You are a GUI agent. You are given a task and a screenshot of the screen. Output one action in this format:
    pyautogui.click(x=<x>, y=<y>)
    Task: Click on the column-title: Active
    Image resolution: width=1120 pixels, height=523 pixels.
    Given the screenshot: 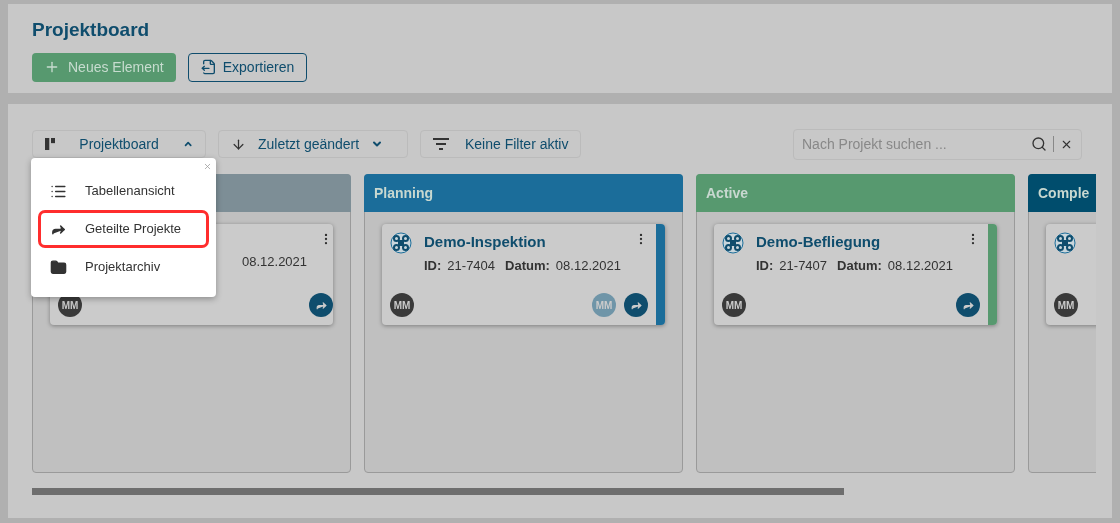 What is the action you would take?
    pyautogui.click(x=727, y=193)
    